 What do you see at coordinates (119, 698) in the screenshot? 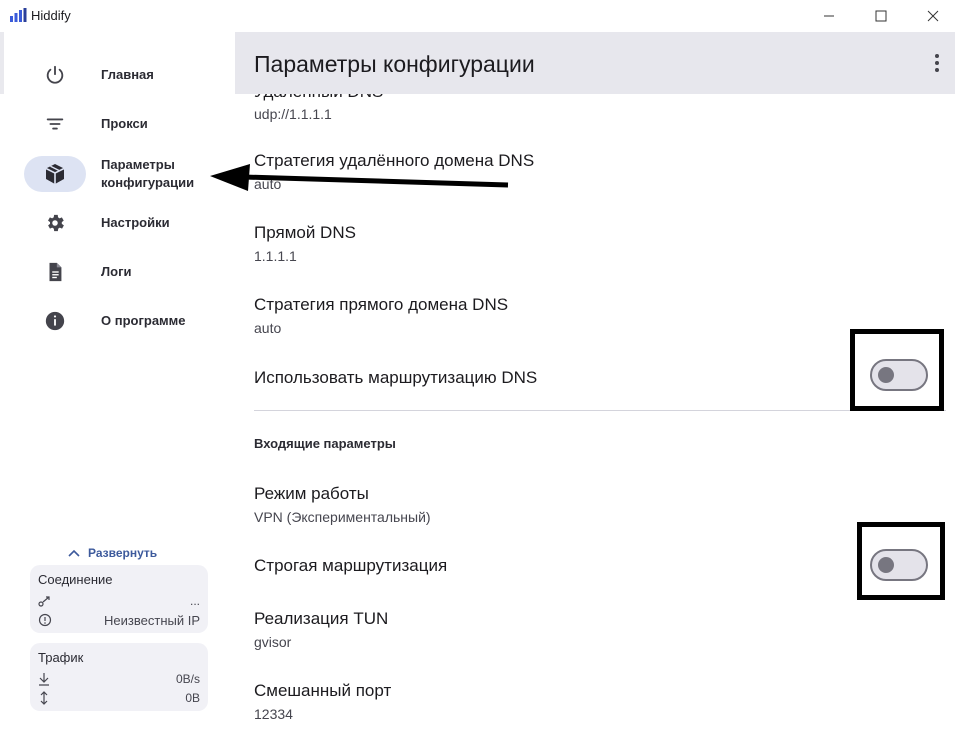
I see `traffic-total-row: 0B` at bounding box center [119, 698].